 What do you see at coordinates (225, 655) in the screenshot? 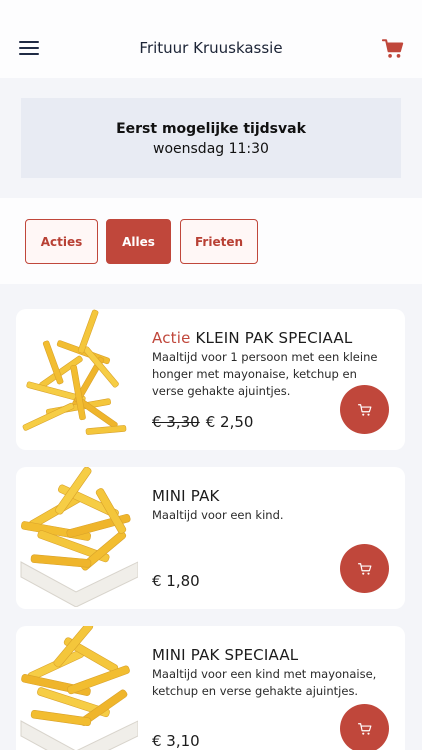
I see `product-name: MINI PAK SPECIAAL` at bounding box center [225, 655].